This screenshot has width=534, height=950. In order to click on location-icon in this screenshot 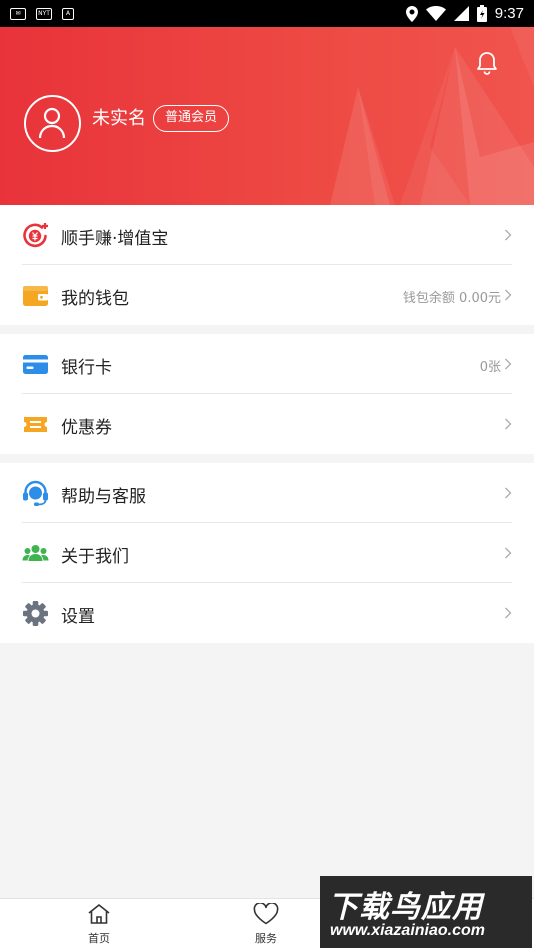, I will do `click(411, 13)`.